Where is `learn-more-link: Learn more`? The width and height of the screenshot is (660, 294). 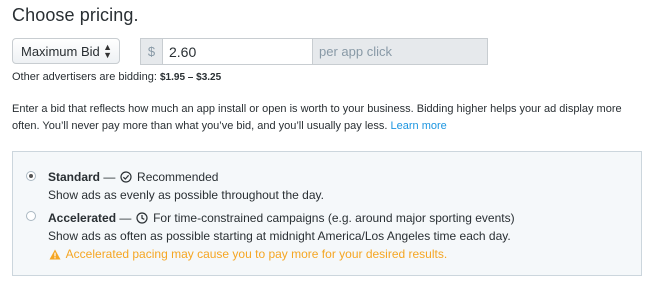 learn-more-link: Learn more is located at coordinates (419, 126).